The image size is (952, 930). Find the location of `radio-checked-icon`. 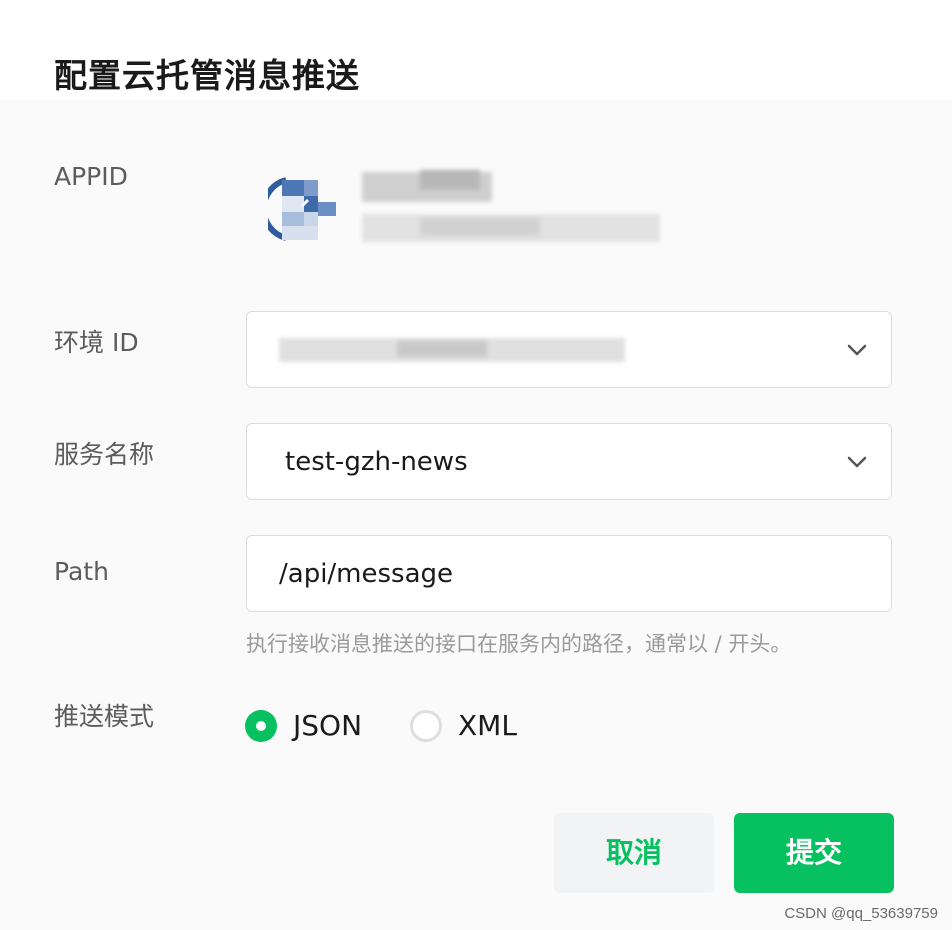

radio-checked-icon is located at coordinates (261, 726).